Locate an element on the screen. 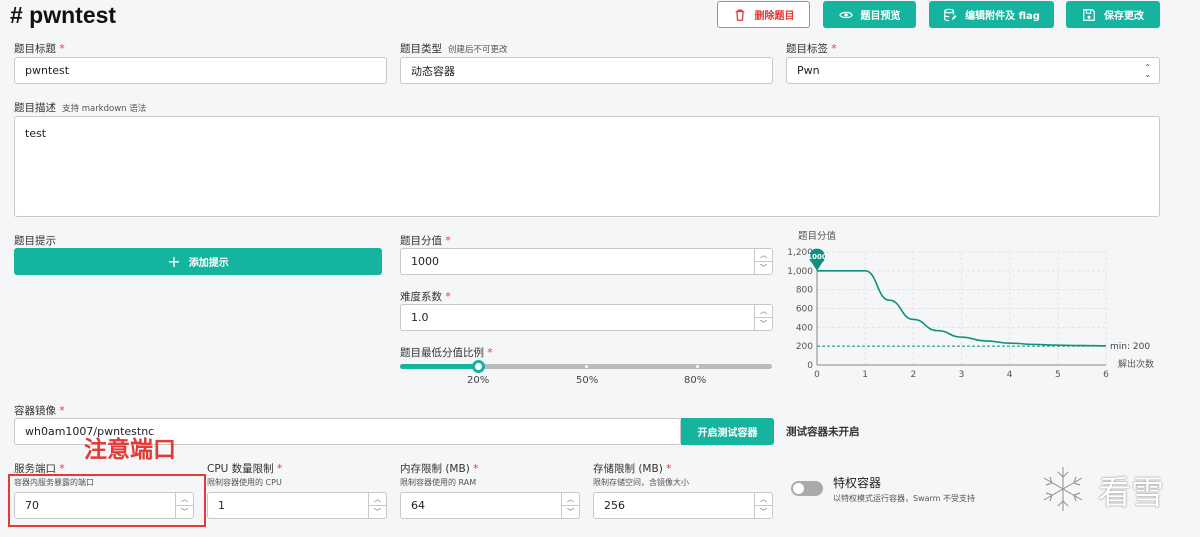  memory-label: 内存限制 (MB) * is located at coordinates (439, 469).